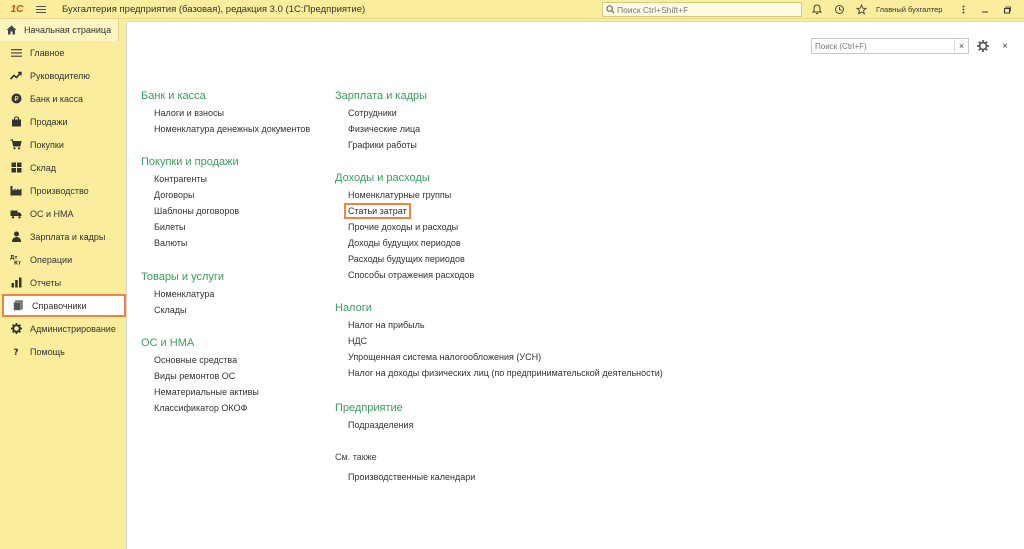 The height and width of the screenshot is (549, 1024). I want to click on close-window-icon, so click(1021, 9).